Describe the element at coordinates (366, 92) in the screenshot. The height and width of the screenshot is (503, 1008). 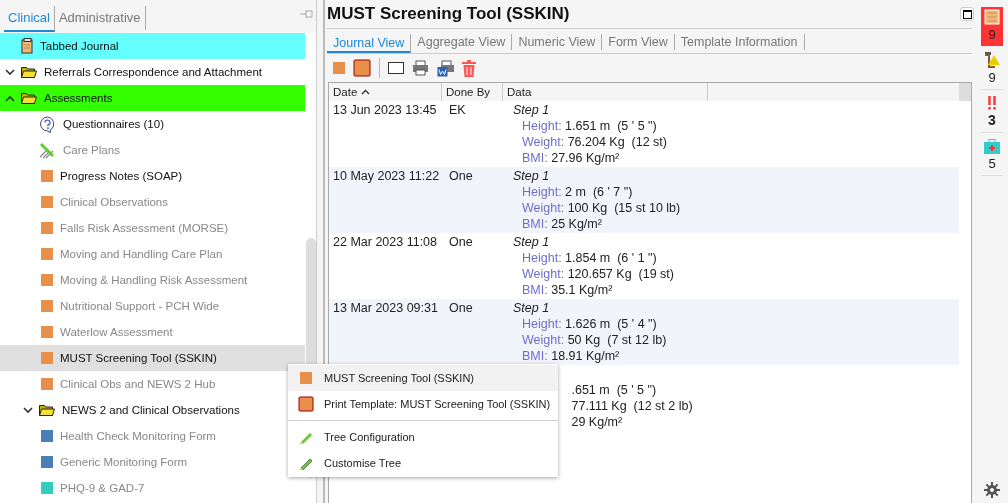
I see `sort-icon` at that location.